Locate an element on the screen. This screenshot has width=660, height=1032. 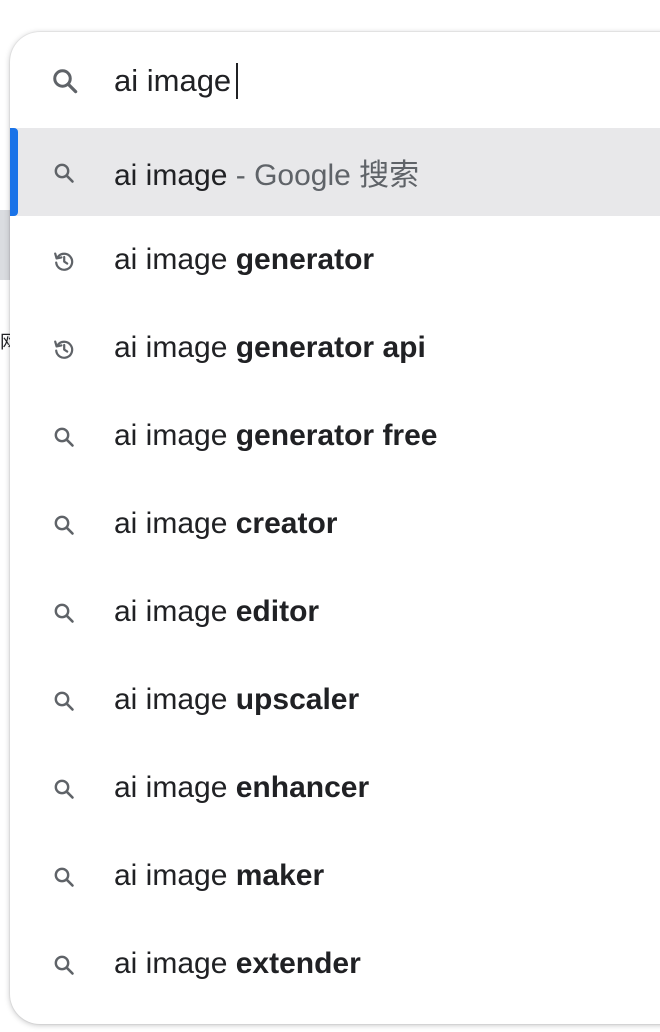
suggestion-row: ai image editor is located at coordinates (335, 612).